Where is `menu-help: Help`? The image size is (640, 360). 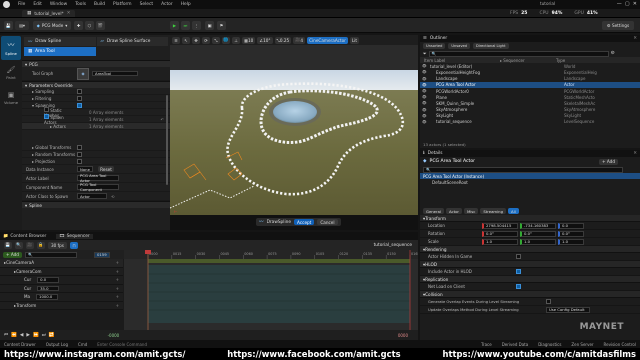 menu-help: Help is located at coordinates (186, 4).